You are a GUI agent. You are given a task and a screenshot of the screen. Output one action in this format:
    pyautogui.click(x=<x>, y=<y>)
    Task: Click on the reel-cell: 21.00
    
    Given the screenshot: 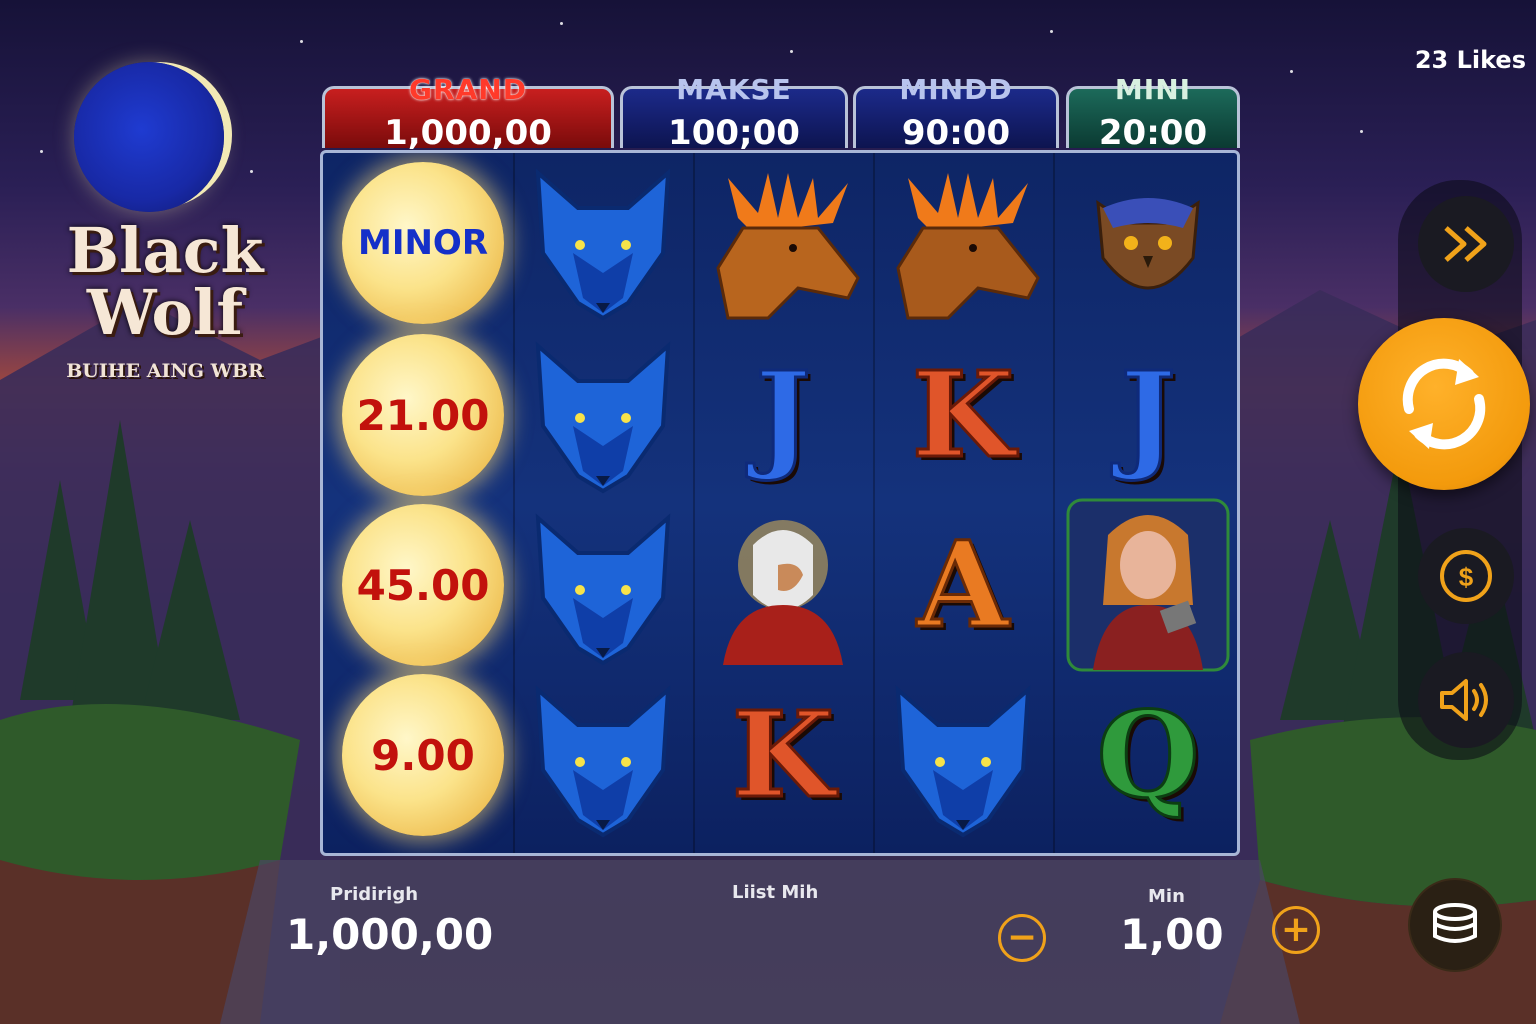 What is the action you would take?
    pyautogui.click(x=423, y=415)
    